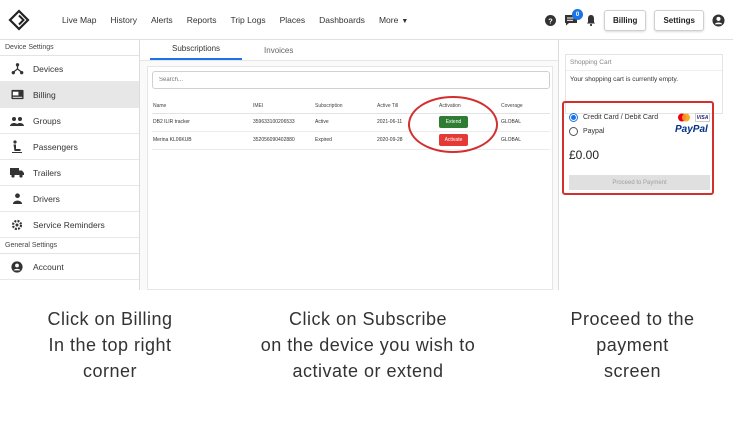 The height and width of the screenshot is (423, 733). What do you see at coordinates (469, 140) in the screenshot?
I see `cell-activation: Activate` at bounding box center [469, 140].